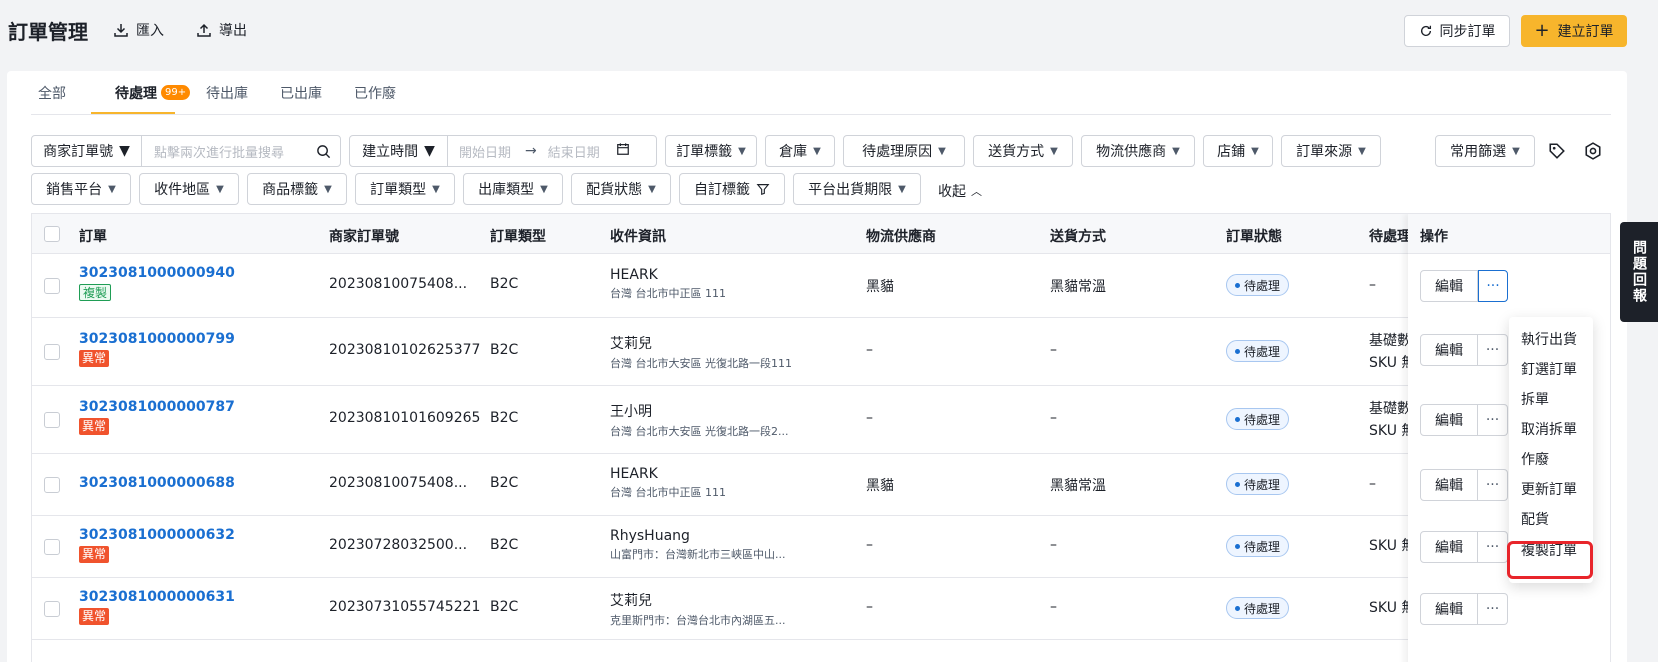 The width and height of the screenshot is (1658, 662). Describe the element at coordinates (1535, 459) in the screenshot. I see `menu-item-void: 作廢` at that location.